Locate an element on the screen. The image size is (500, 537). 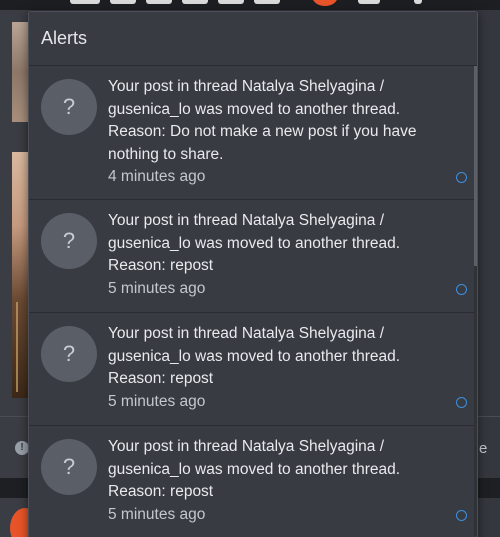
alert-text-line: nothing to share. is located at coordinates (166, 154).